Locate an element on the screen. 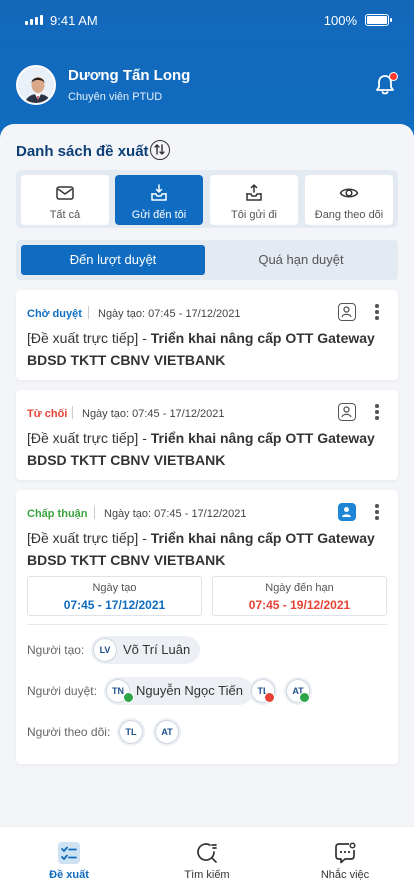  search-icon is located at coordinates (207, 853).